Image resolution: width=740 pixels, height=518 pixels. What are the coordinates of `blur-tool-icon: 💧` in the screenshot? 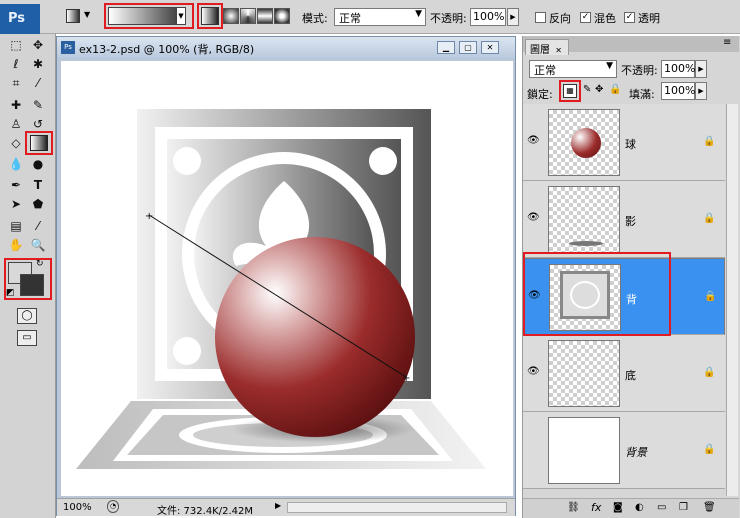 It's located at (16, 164).